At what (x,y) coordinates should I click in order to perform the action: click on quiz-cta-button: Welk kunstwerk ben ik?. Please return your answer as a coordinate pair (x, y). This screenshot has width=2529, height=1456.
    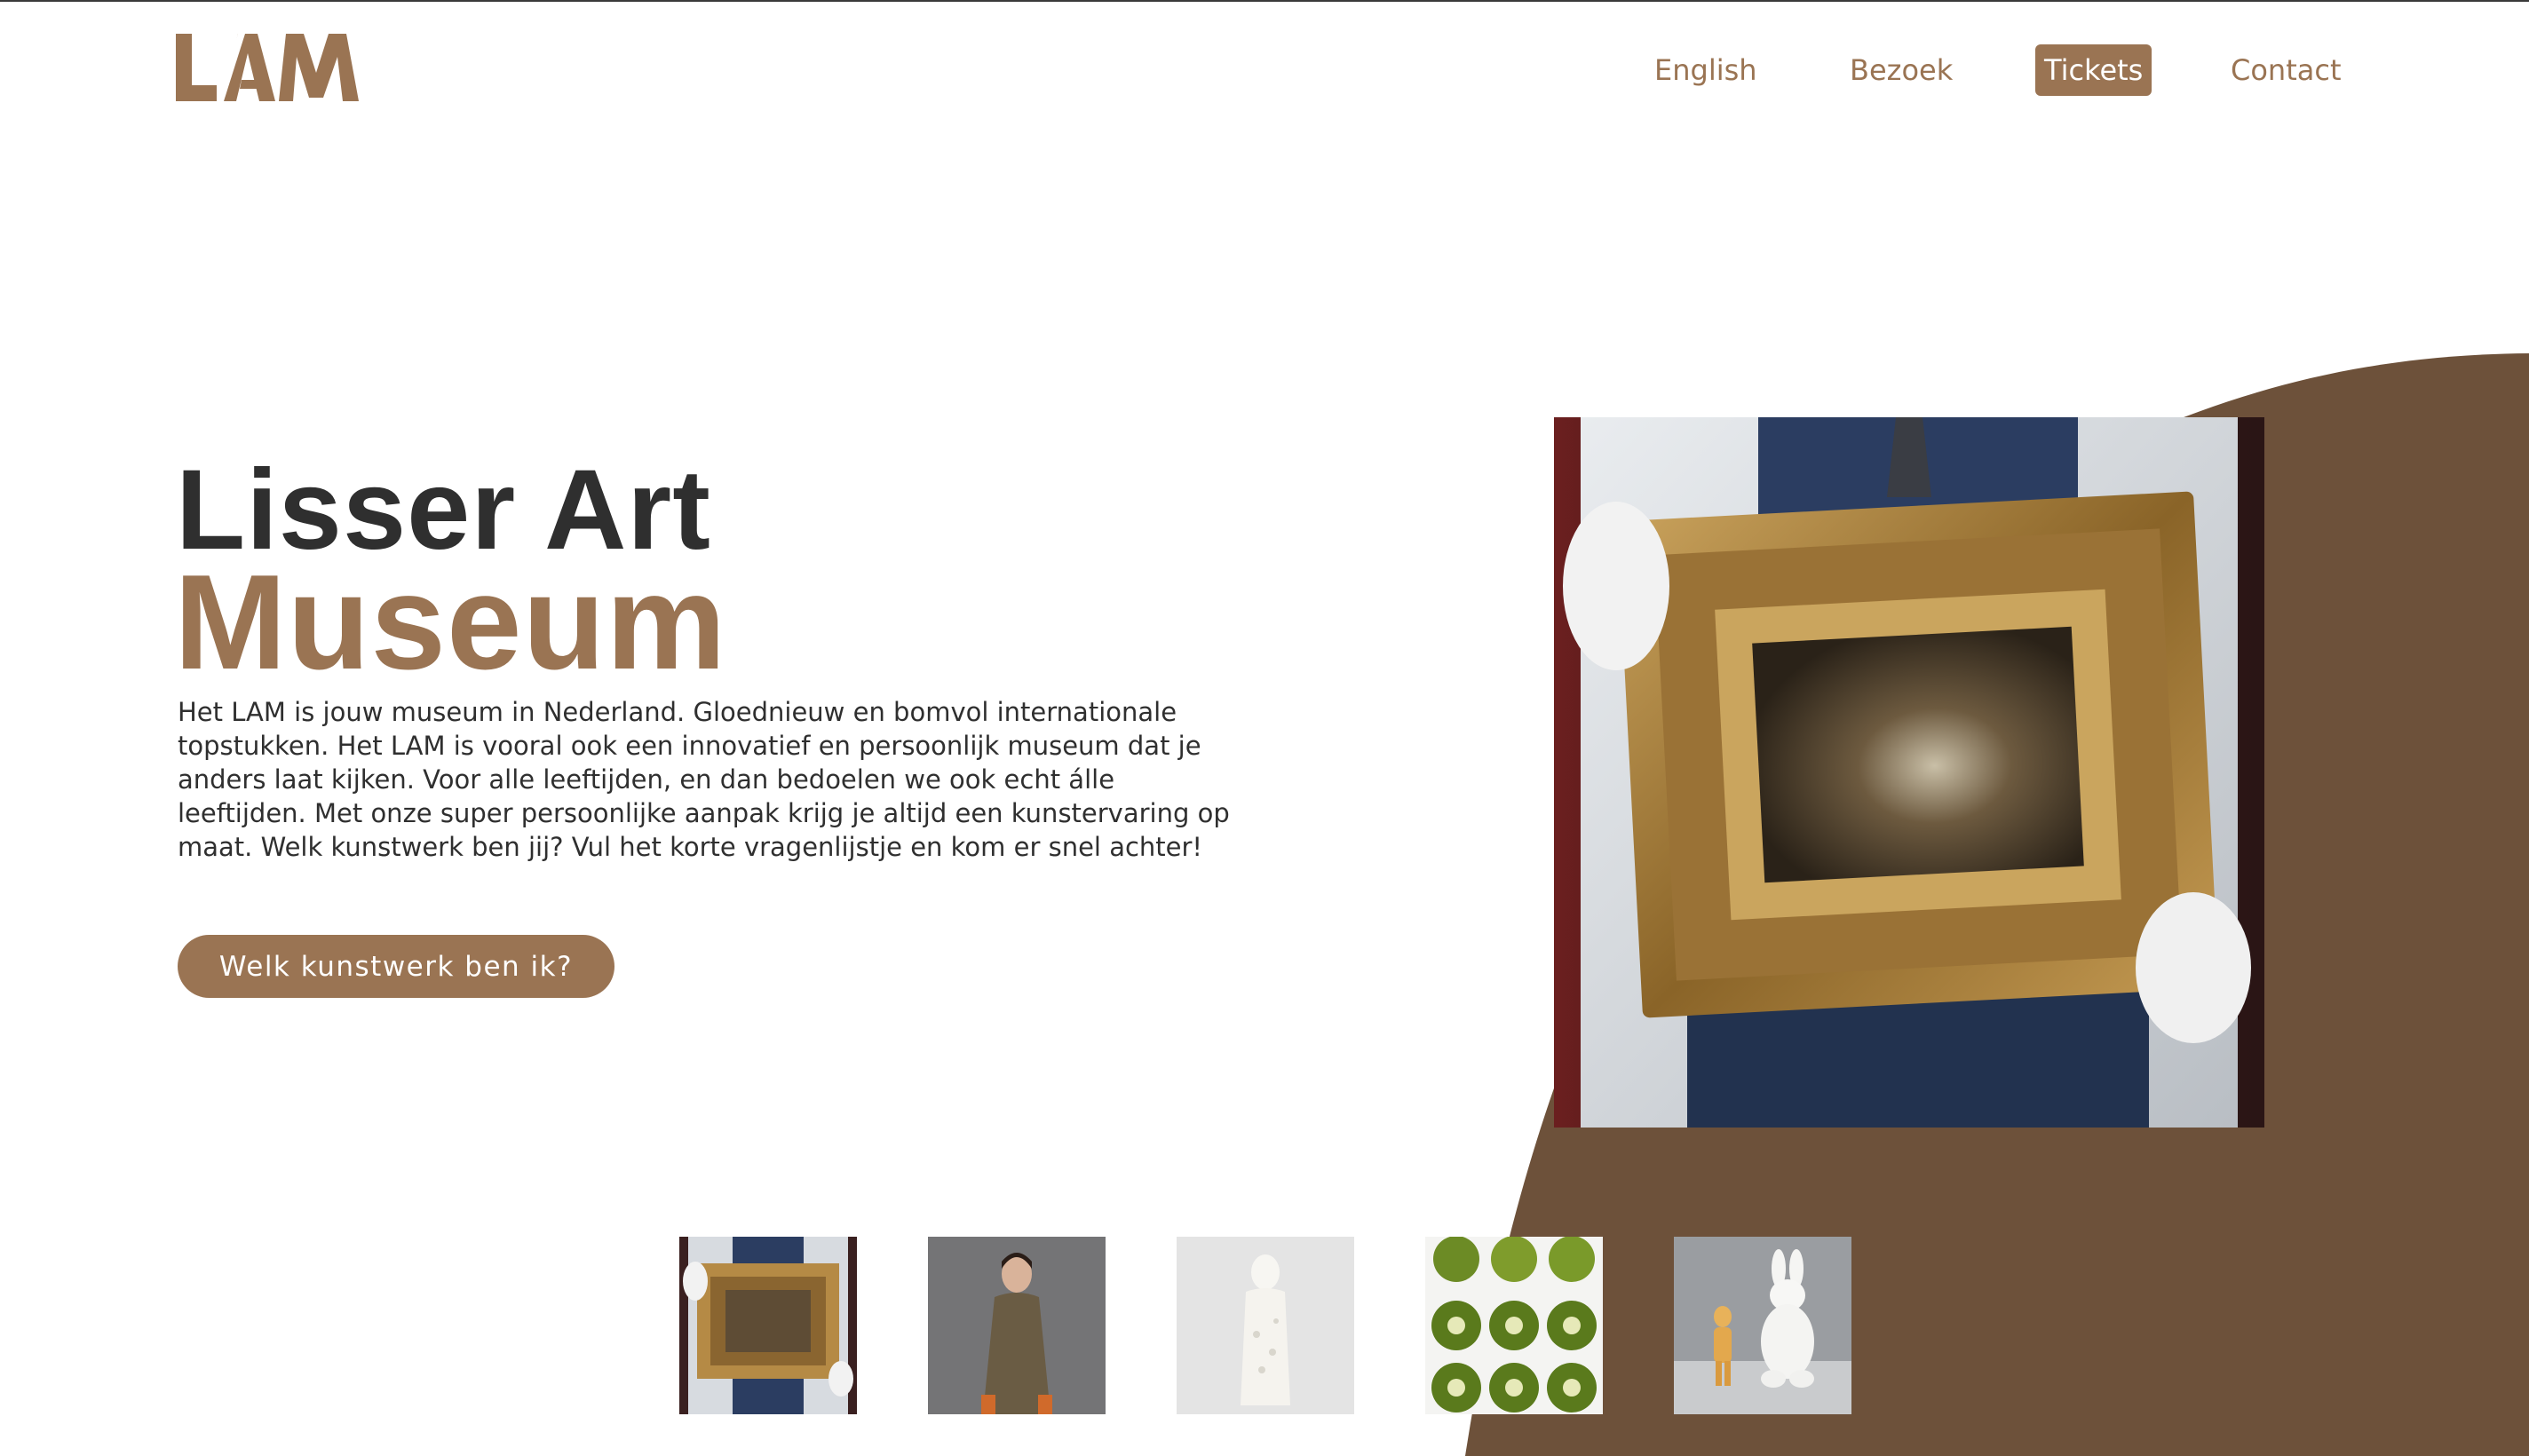
    Looking at the image, I should click on (396, 966).